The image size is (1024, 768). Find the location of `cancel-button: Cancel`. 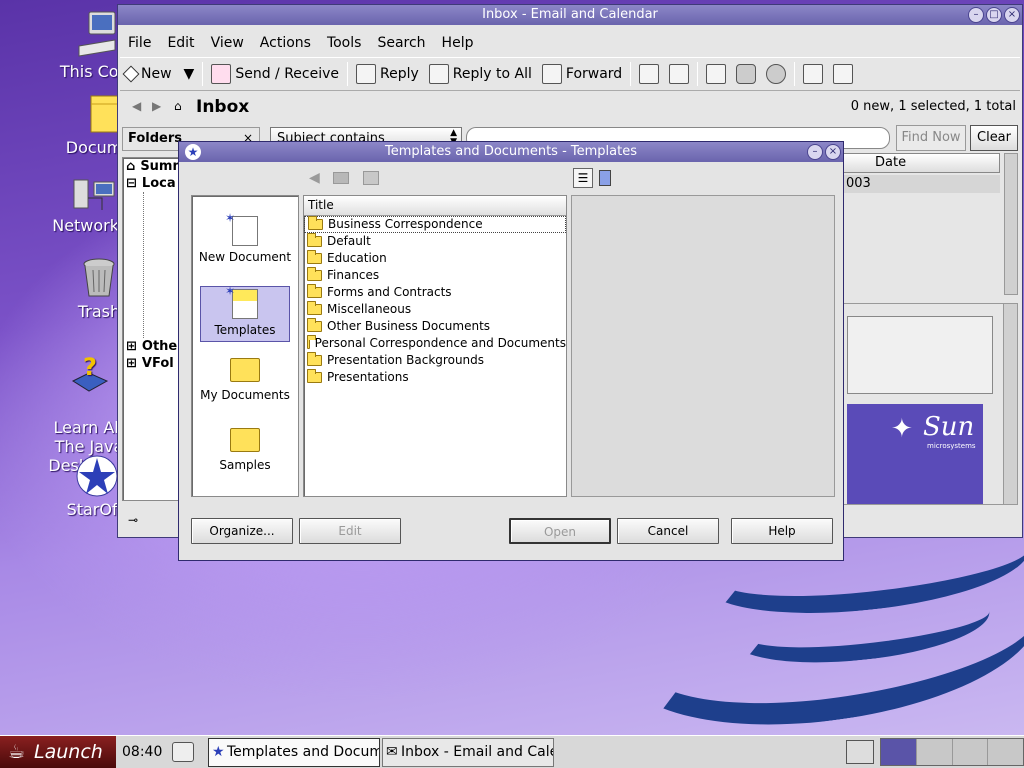

cancel-button: Cancel is located at coordinates (668, 531).